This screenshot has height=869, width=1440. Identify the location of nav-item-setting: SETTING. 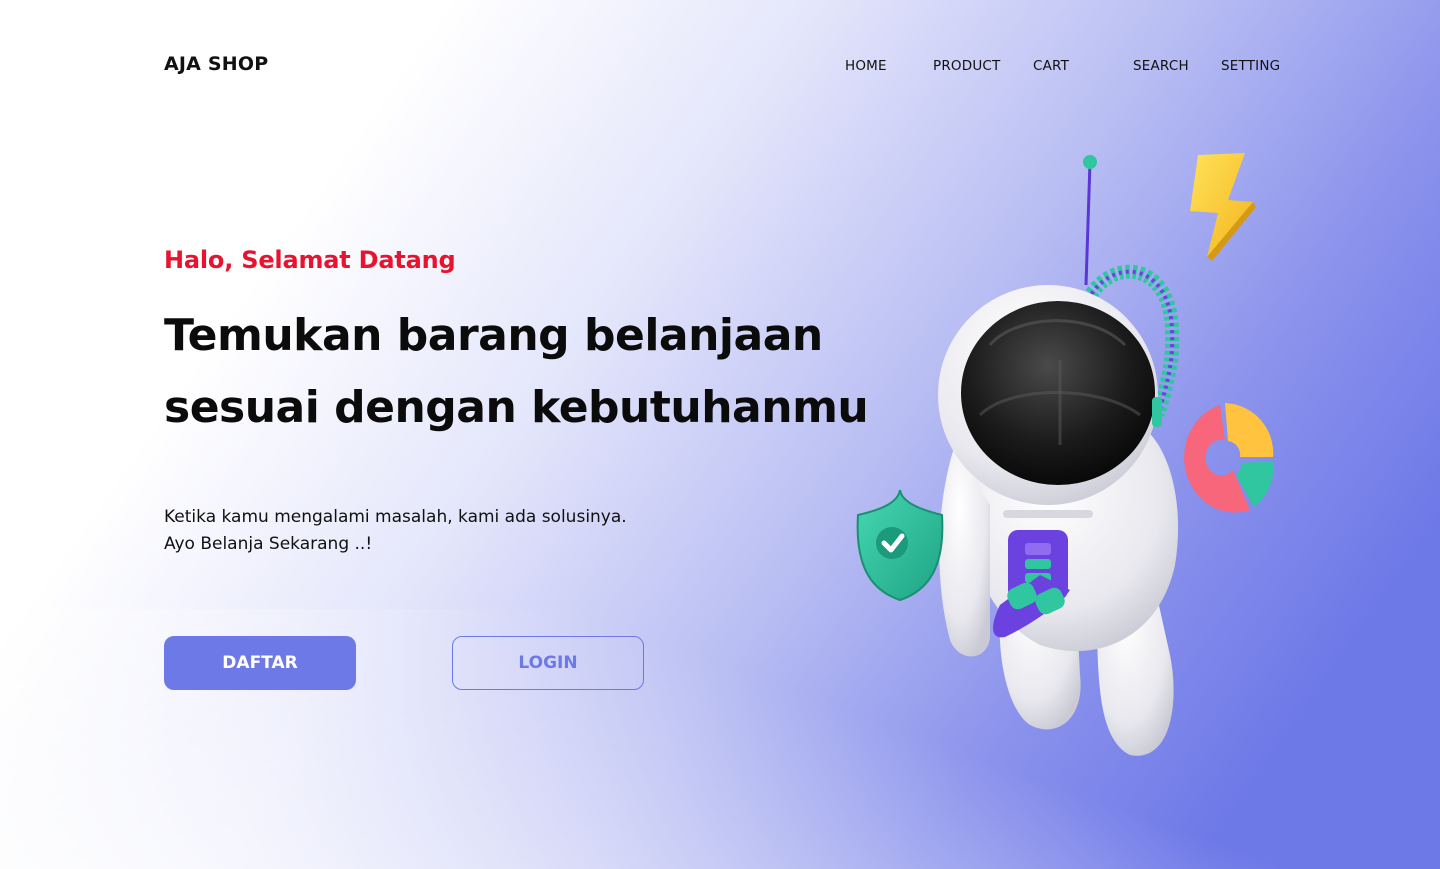
(1250, 66).